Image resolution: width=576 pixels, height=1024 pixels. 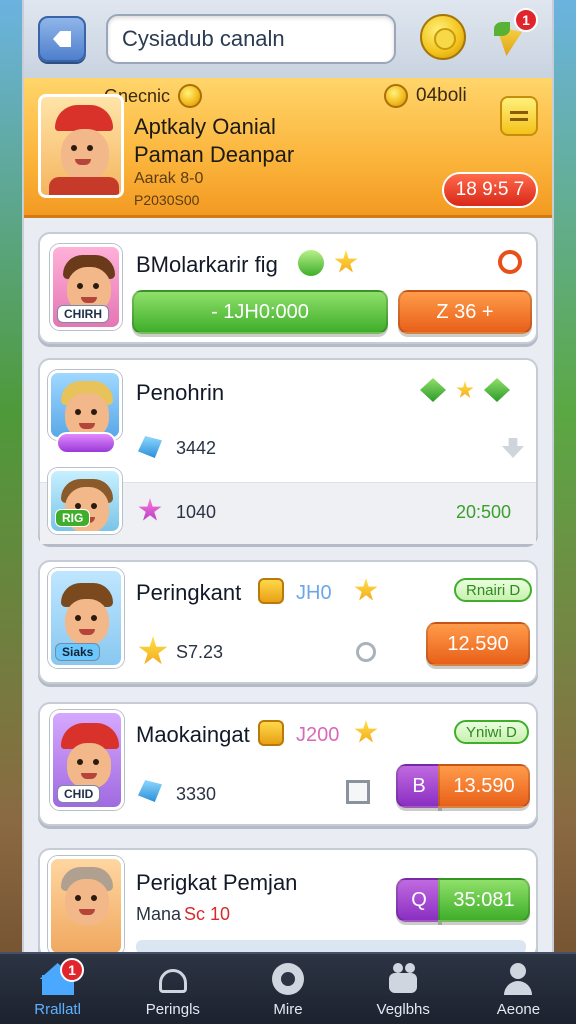 I want to click on card4-thumb-label: CHID, so click(x=79, y=794).